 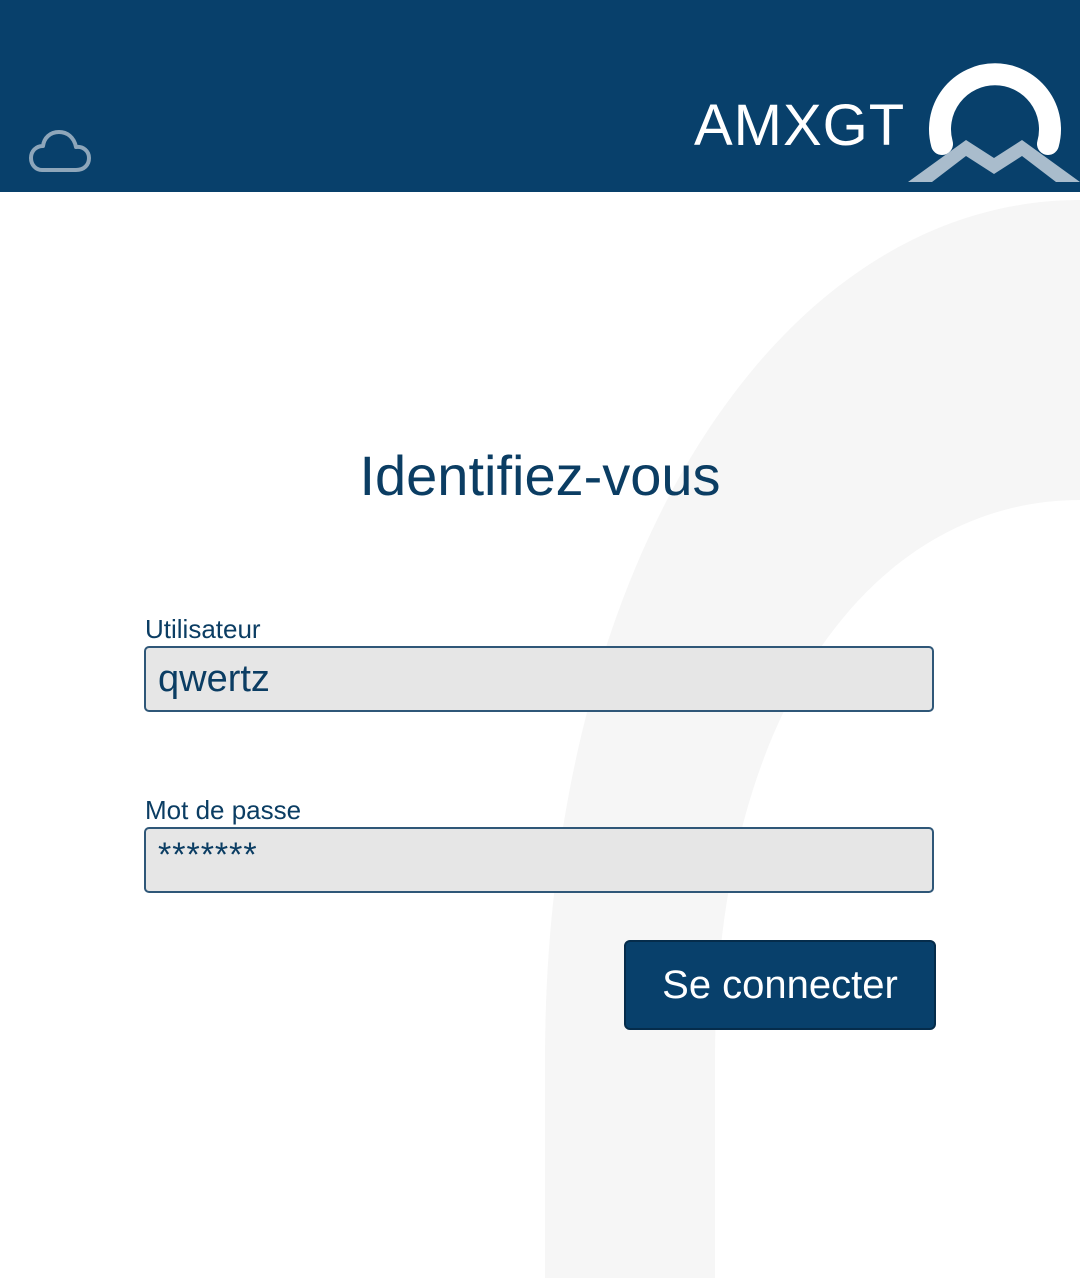 I want to click on page-title: Identifiez-vous, so click(x=540, y=475).